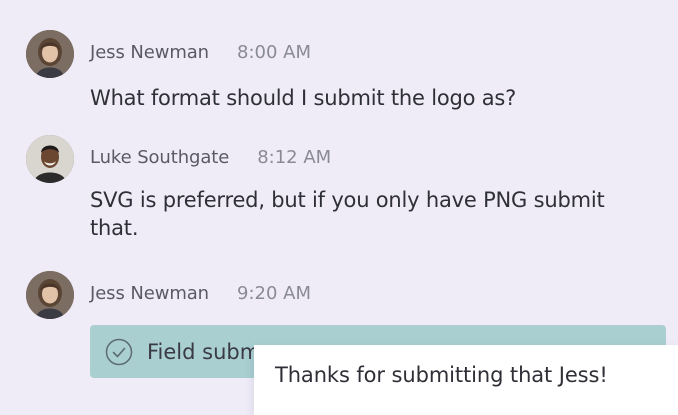 The width and height of the screenshot is (678, 415). Describe the element at coordinates (159, 157) in the screenshot. I see `author-name: Luke Southgate` at that location.